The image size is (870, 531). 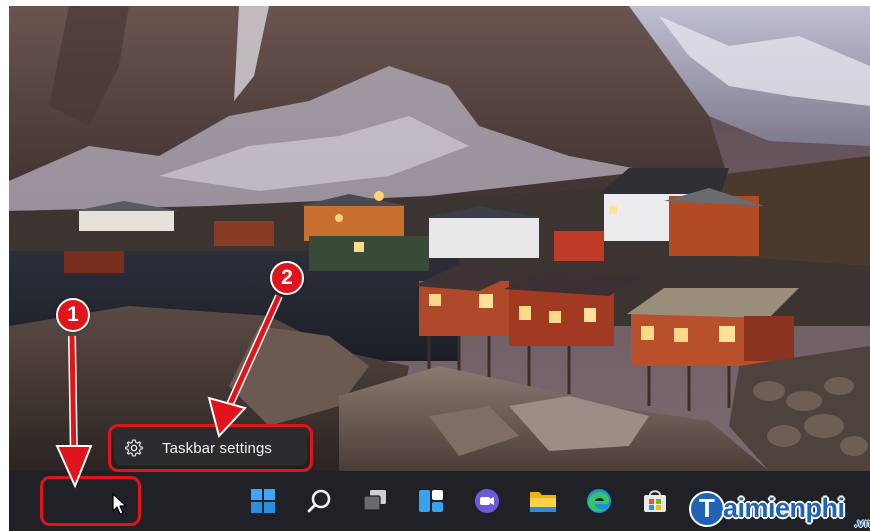 What do you see at coordinates (543, 501) in the screenshot?
I see `file-explorer-icon` at bounding box center [543, 501].